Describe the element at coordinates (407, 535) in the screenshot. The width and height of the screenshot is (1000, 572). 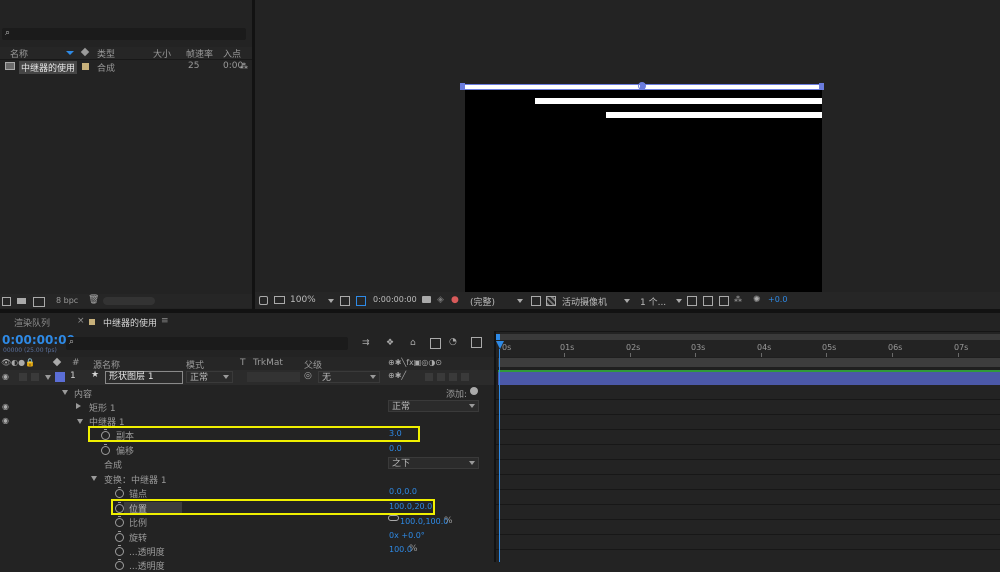
I see `rotation-value: 0x +0.0°` at that location.